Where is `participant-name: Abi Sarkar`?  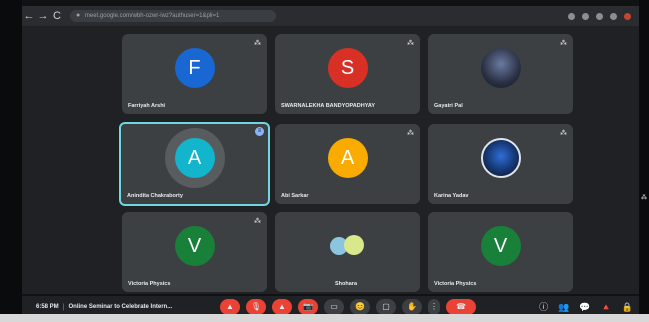 participant-name: Abi Sarkar is located at coordinates (295, 196).